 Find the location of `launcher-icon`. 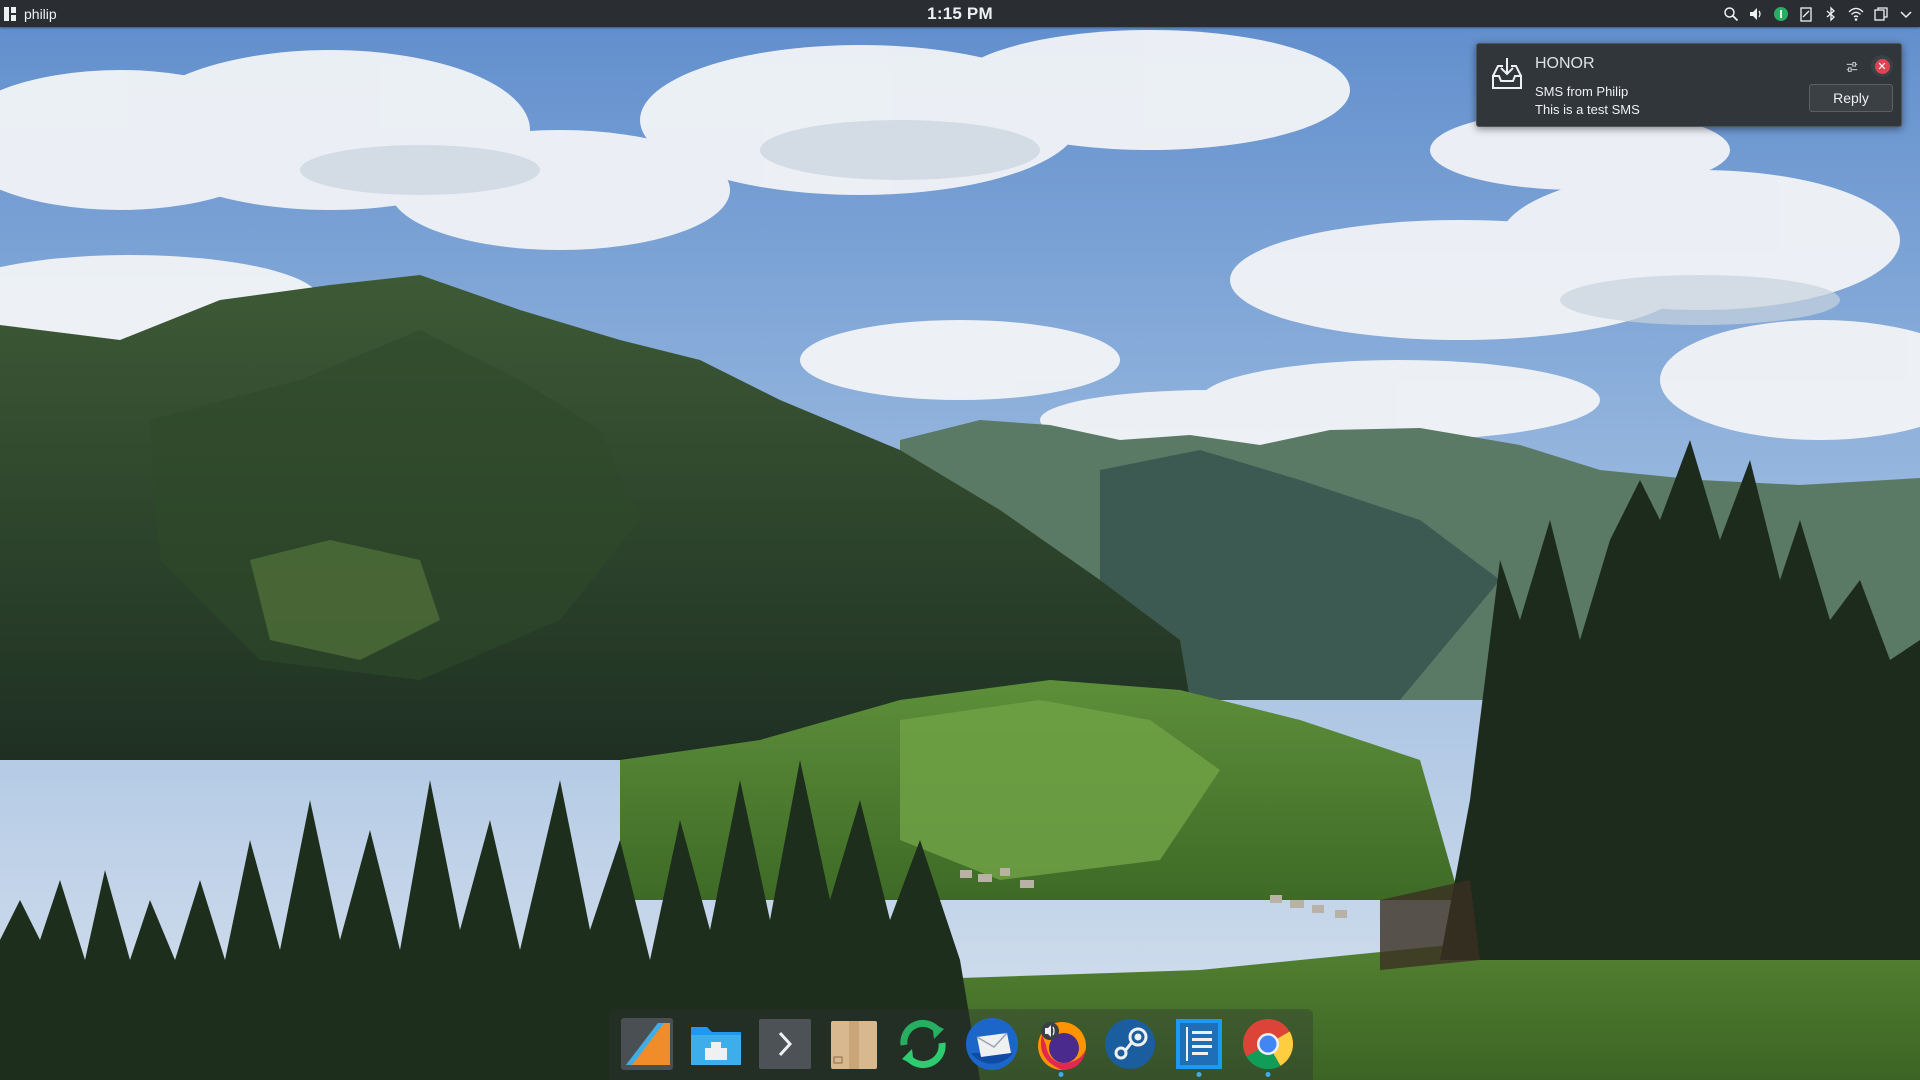

launcher-icon is located at coordinates (11, 13).